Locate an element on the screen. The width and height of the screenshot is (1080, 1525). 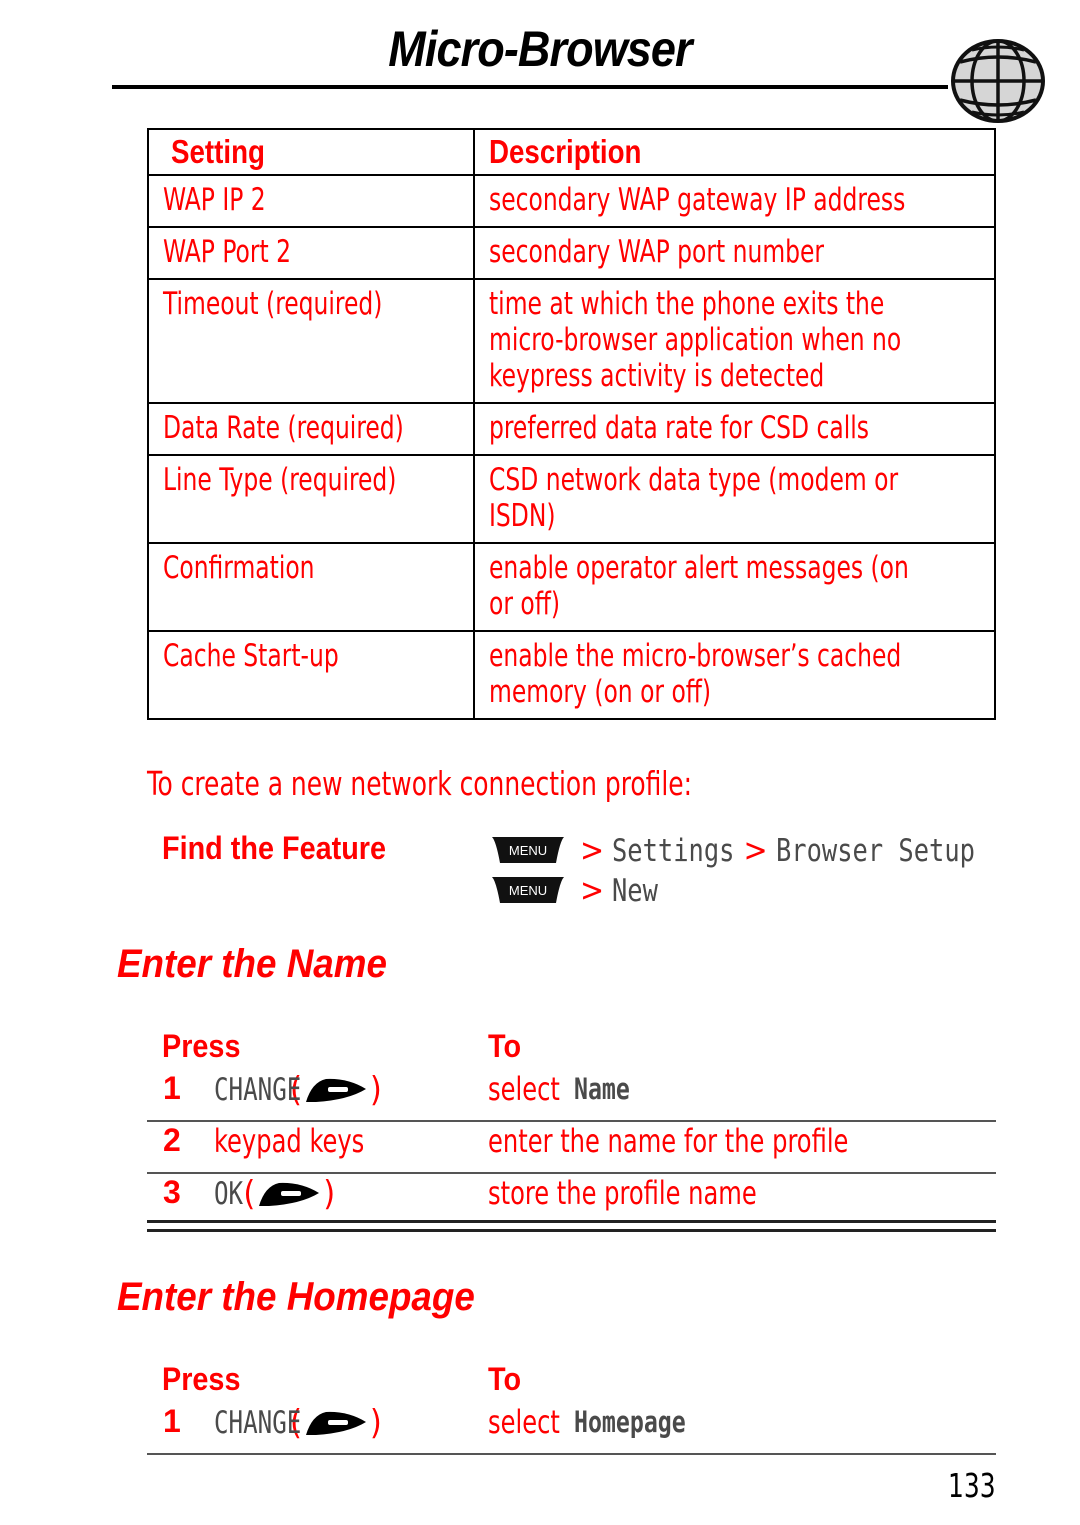
menu-path-new: MENU > New is located at coordinates (579, 889).